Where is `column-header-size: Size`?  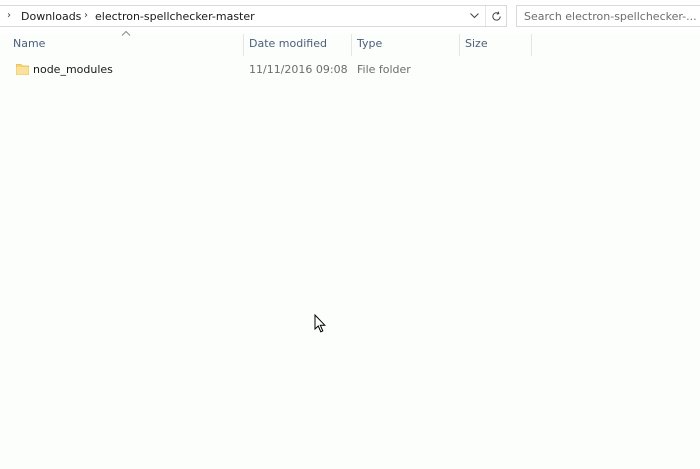
column-header-size: Size is located at coordinates (495, 45).